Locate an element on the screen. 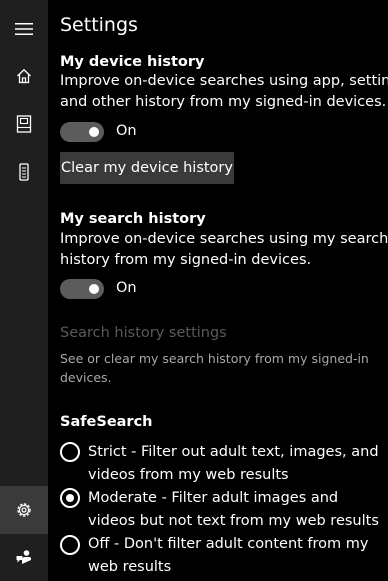 Image resolution: width=388 pixels, height=581 pixels. notebook-button is located at coordinates (24, 124).